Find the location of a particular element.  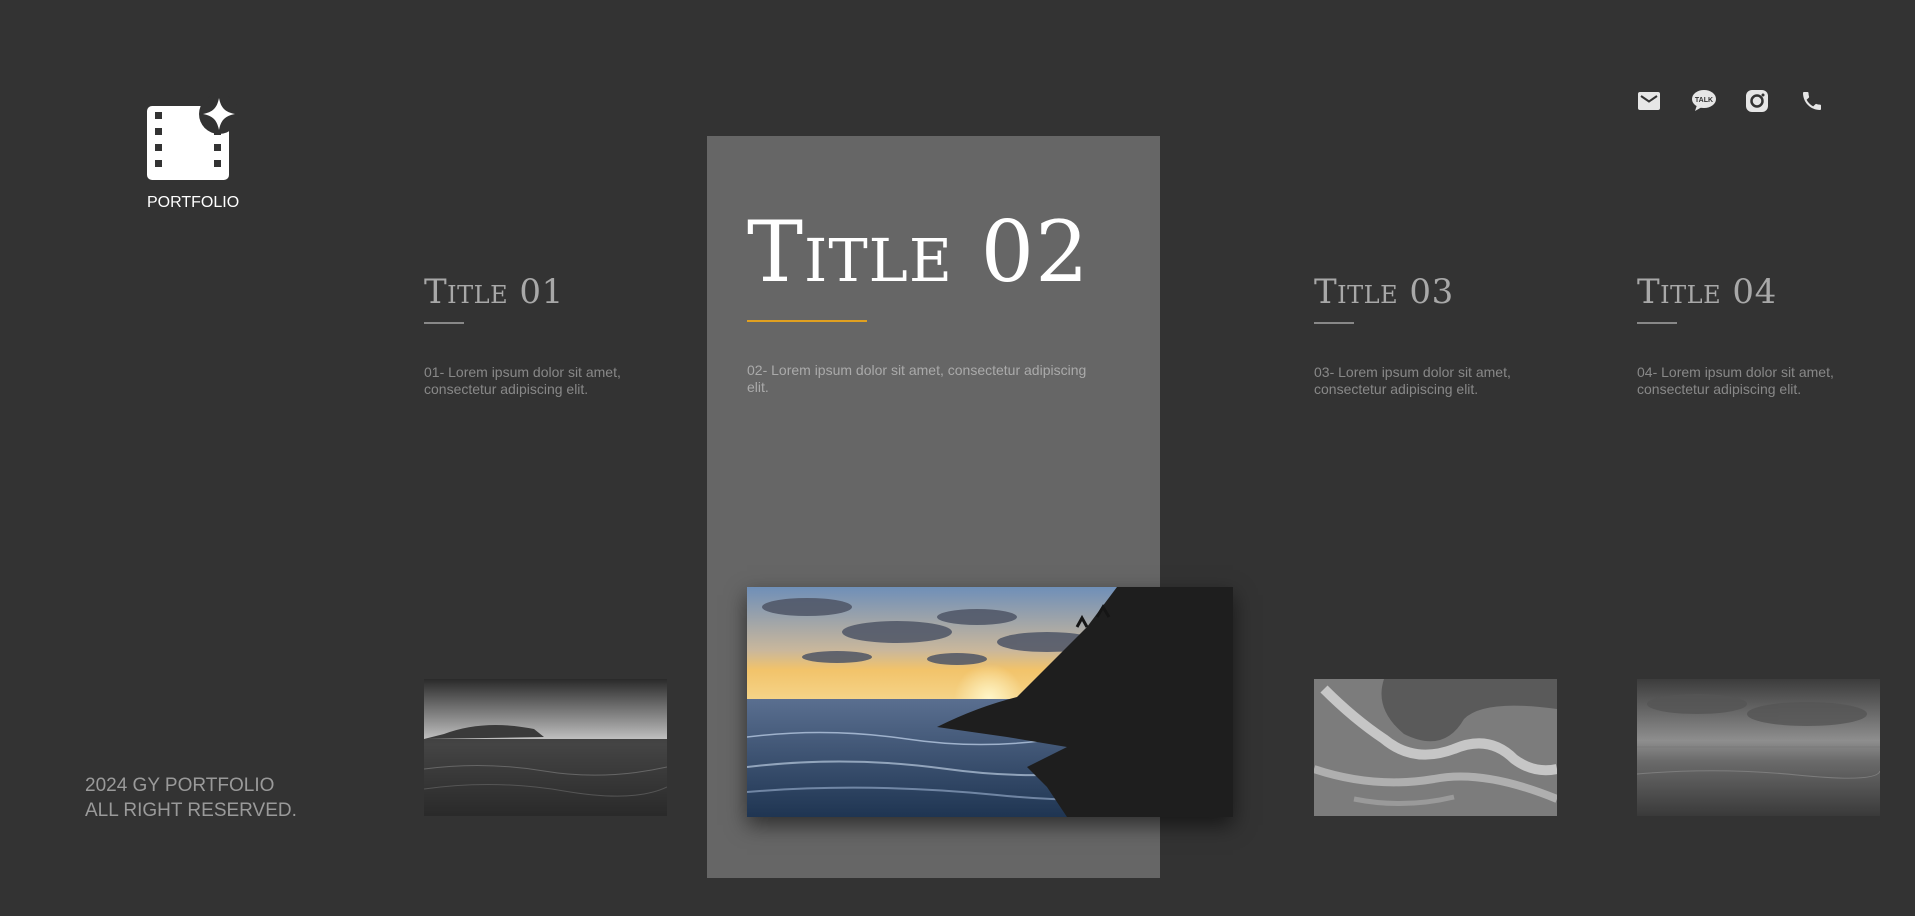

brand-label: PORTFOLIO is located at coordinates (193, 202).